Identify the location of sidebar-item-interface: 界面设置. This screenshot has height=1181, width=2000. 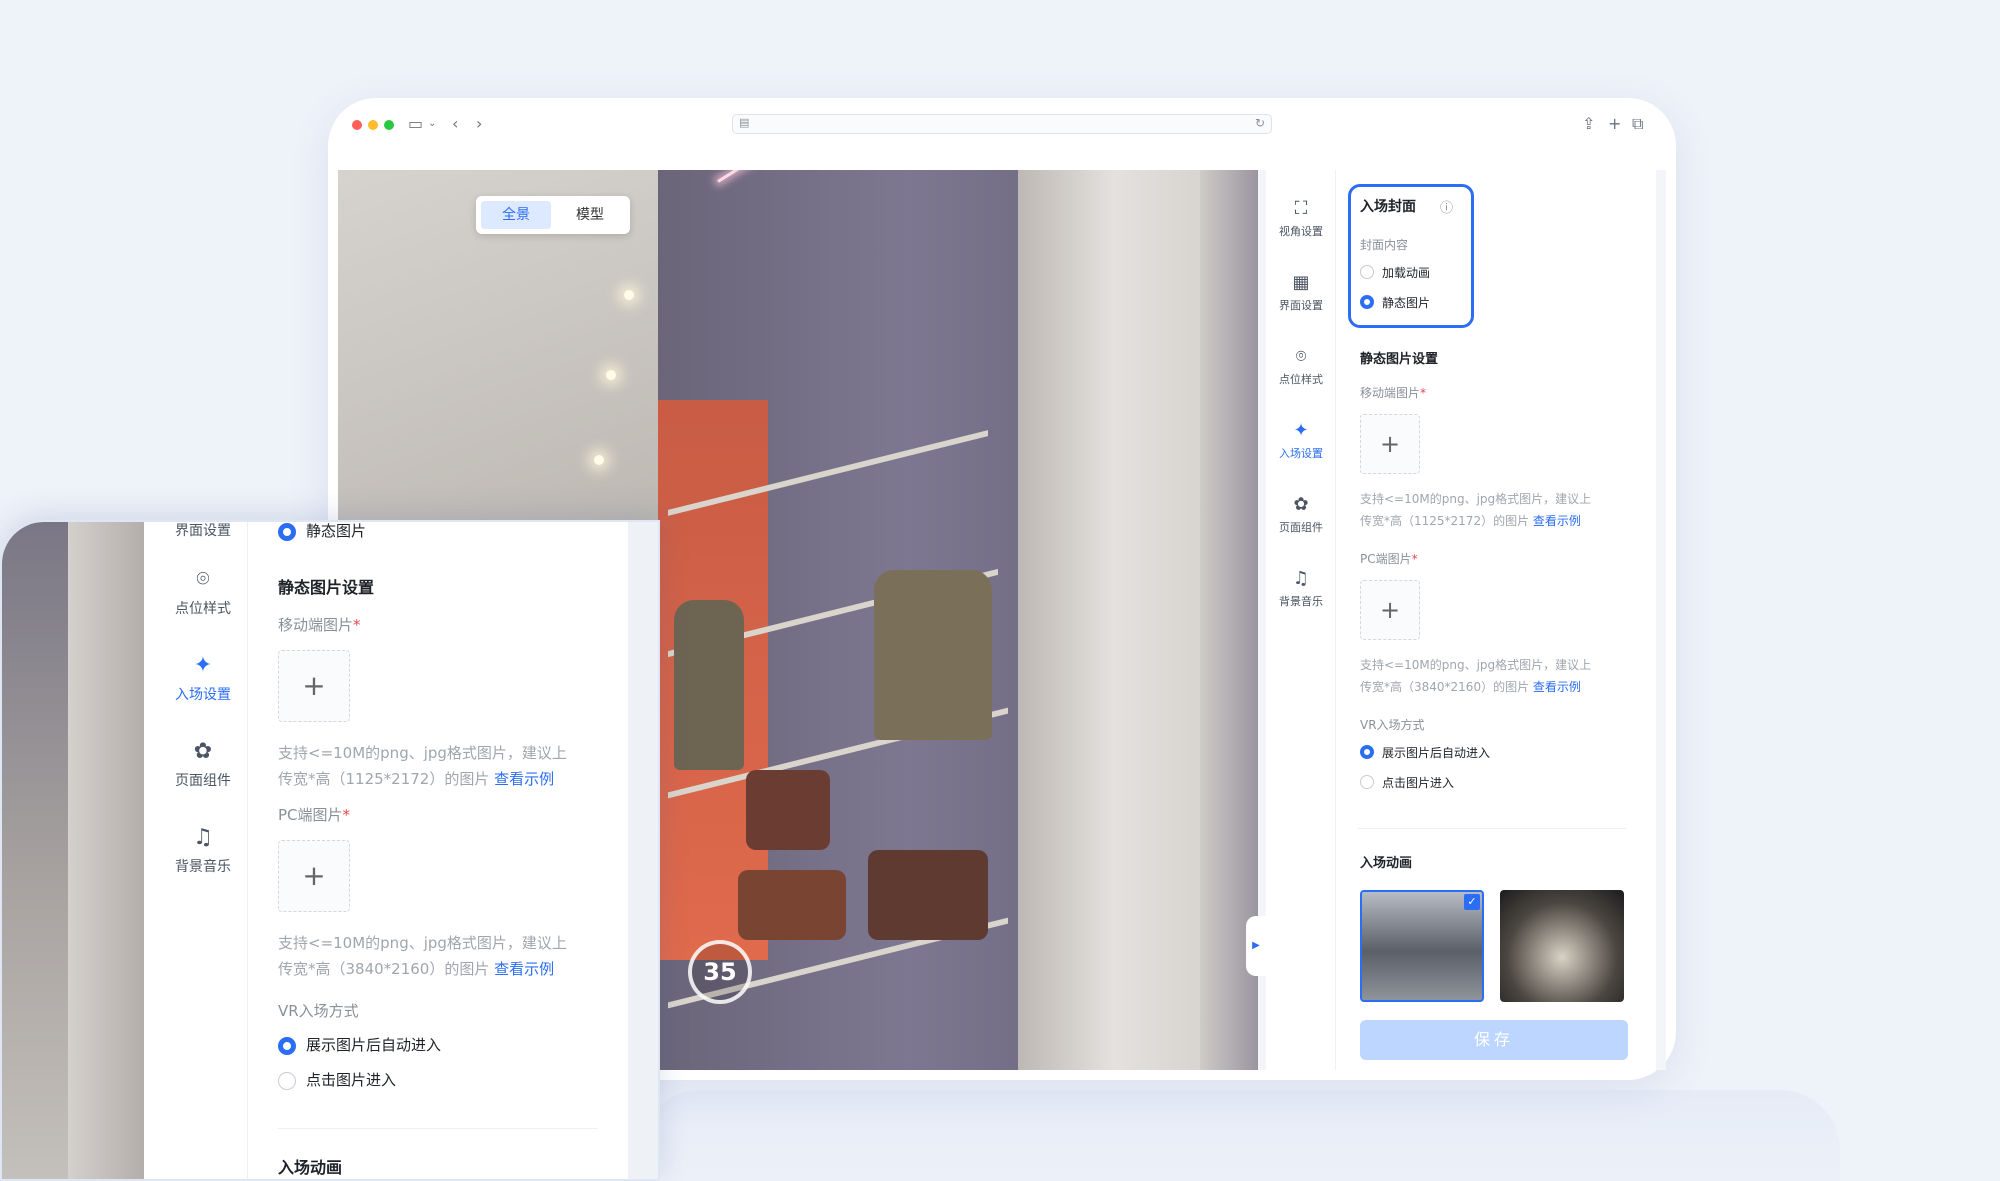
(203, 531).